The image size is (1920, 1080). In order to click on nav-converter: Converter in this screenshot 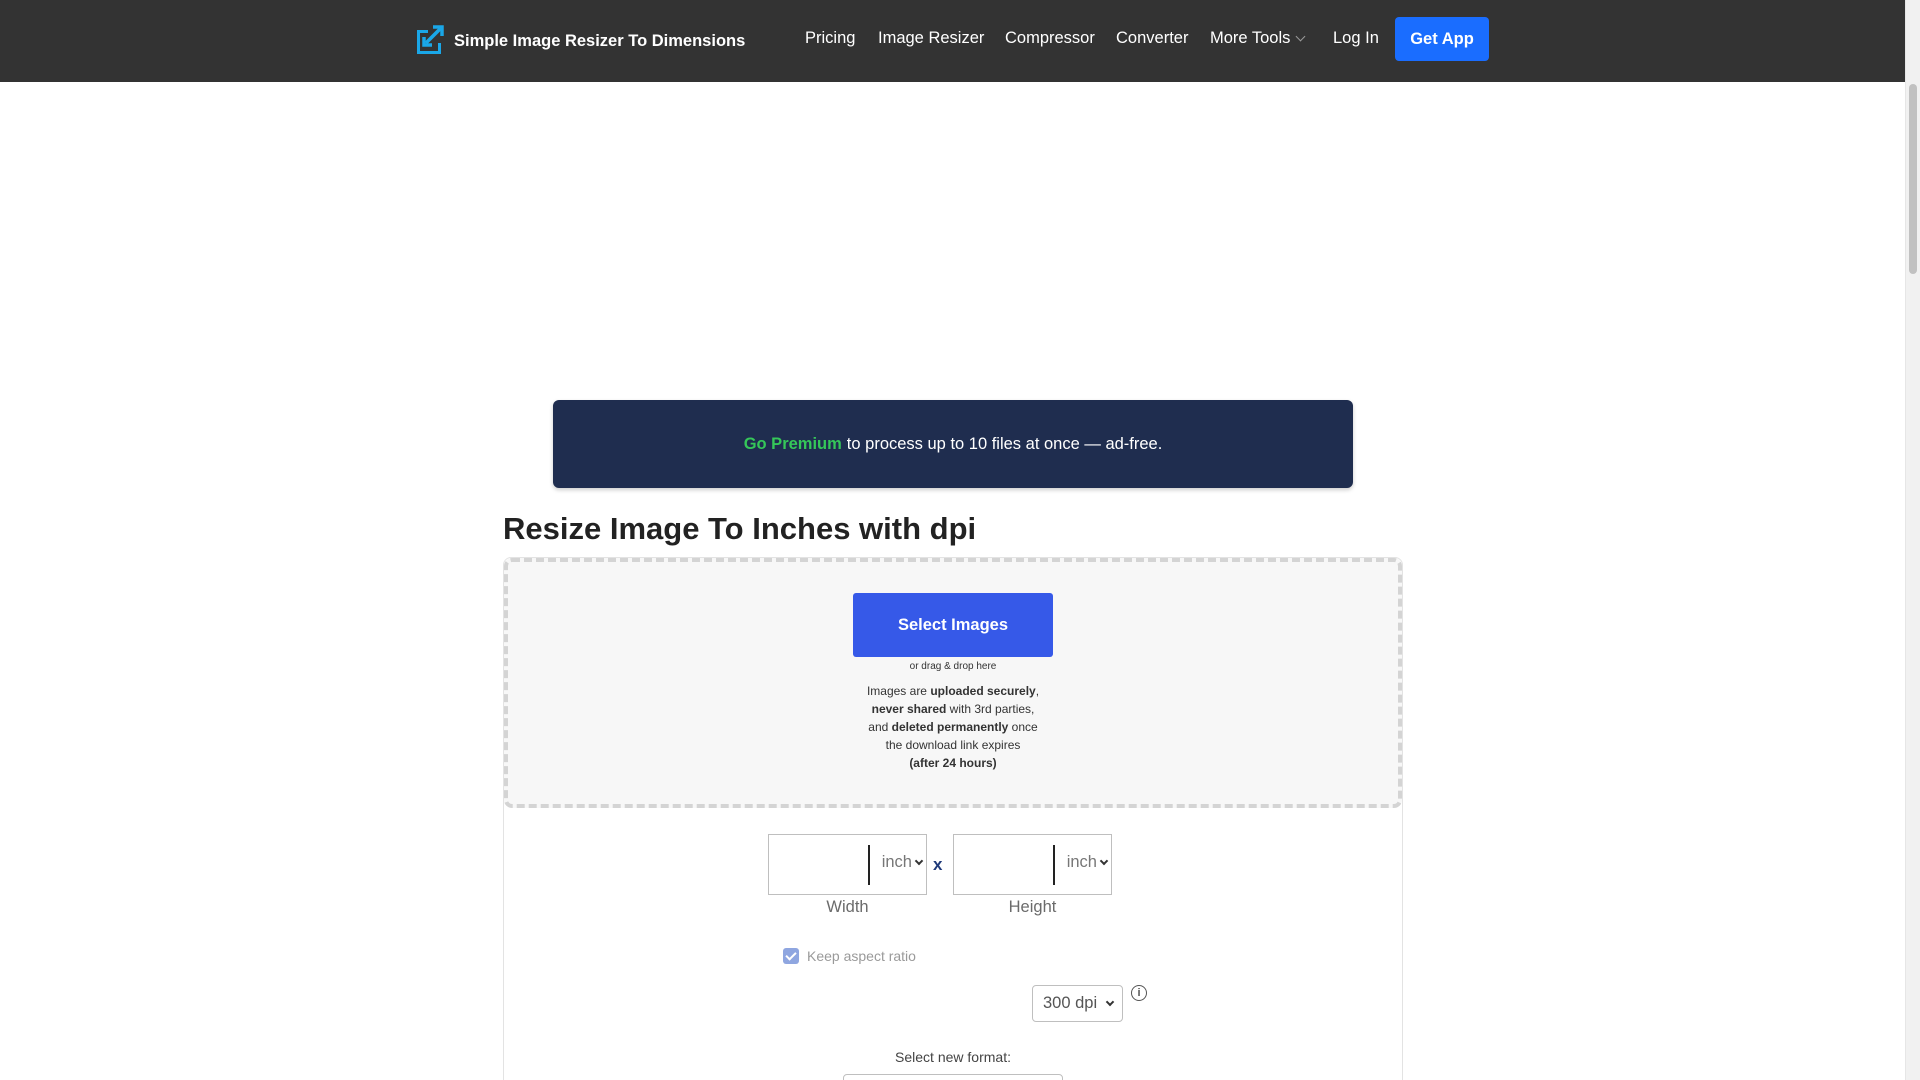, I will do `click(1152, 38)`.